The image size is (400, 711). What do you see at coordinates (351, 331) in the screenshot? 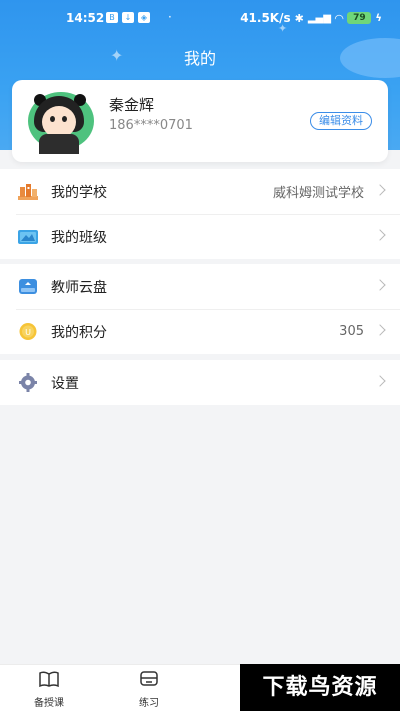
I see `points-value: 305` at bounding box center [351, 331].